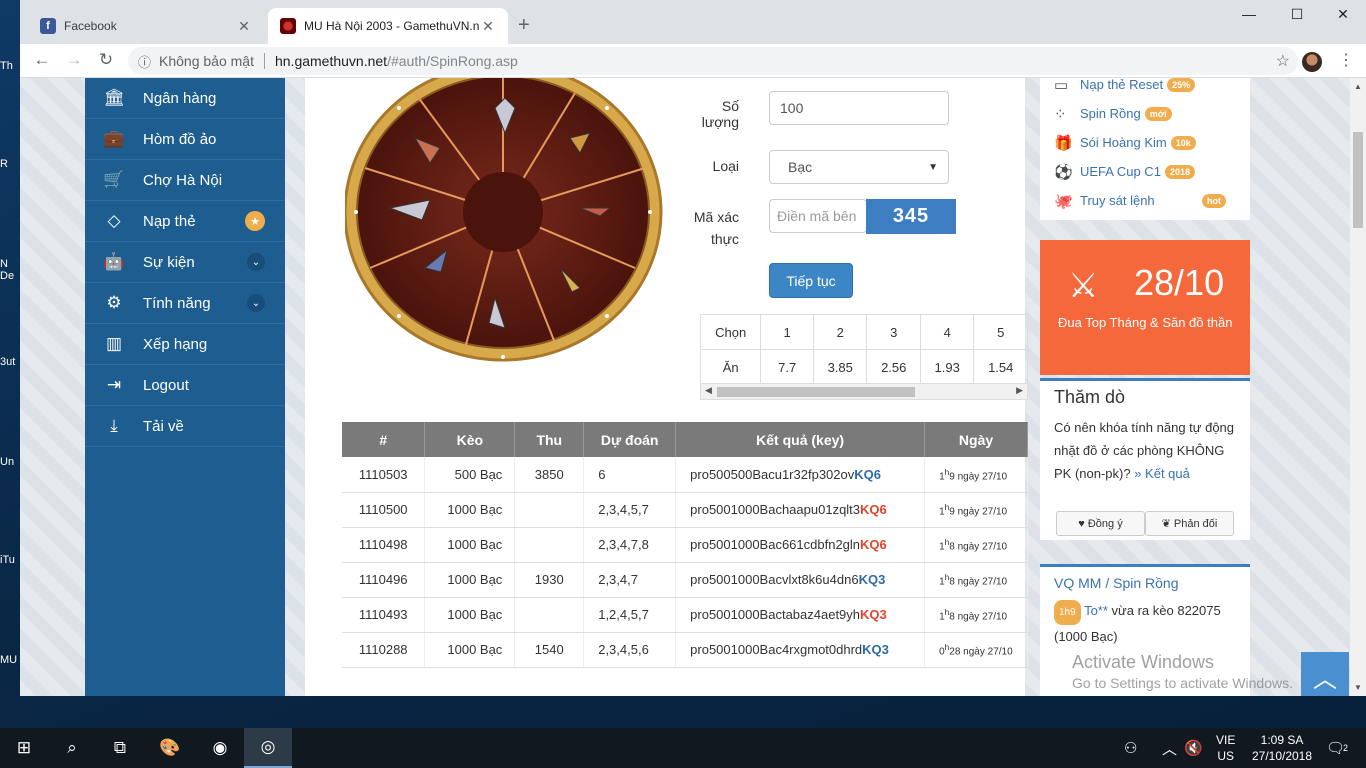 Image resolution: width=1366 pixels, height=768 pixels. What do you see at coordinates (775, 544) in the screenshot?
I see `key-text: pro5001000Bac661cdbfn2gln` at bounding box center [775, 544].